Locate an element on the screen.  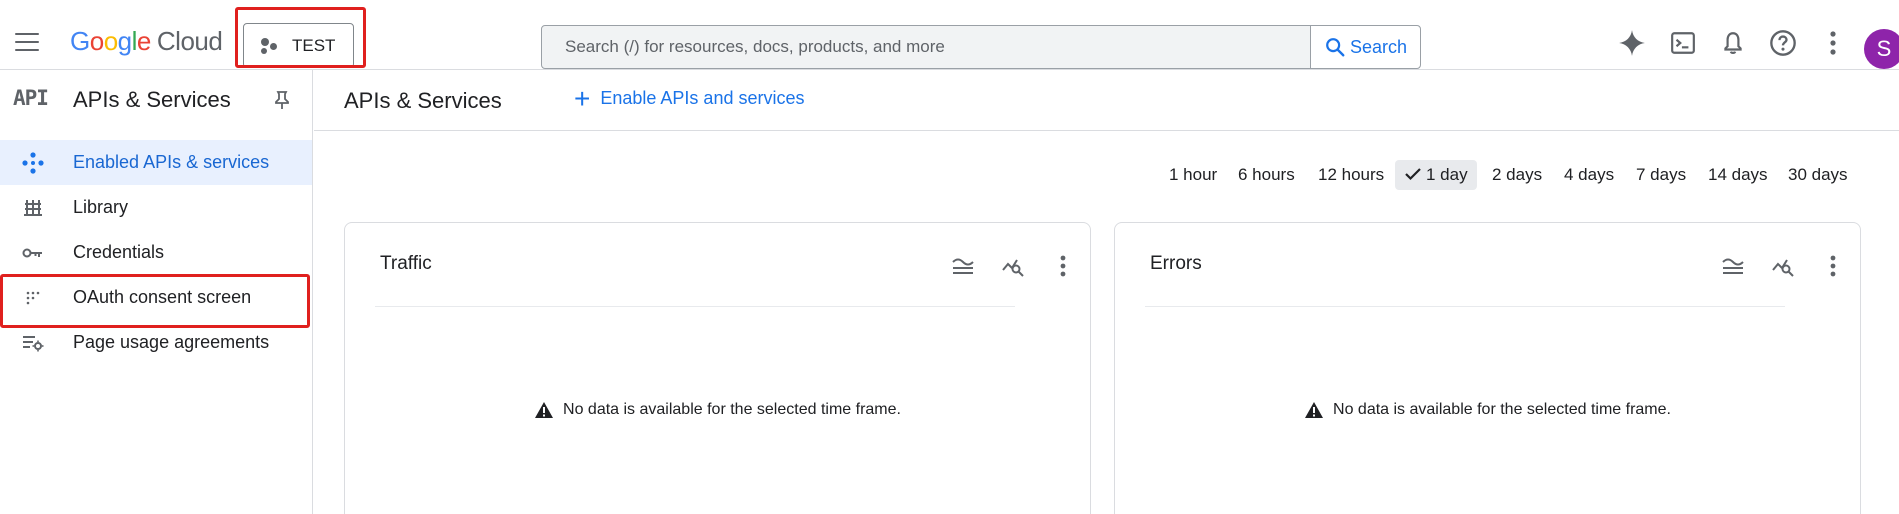
enable-apis-label: Enable APIs and services is located at coordinates (702, 98).